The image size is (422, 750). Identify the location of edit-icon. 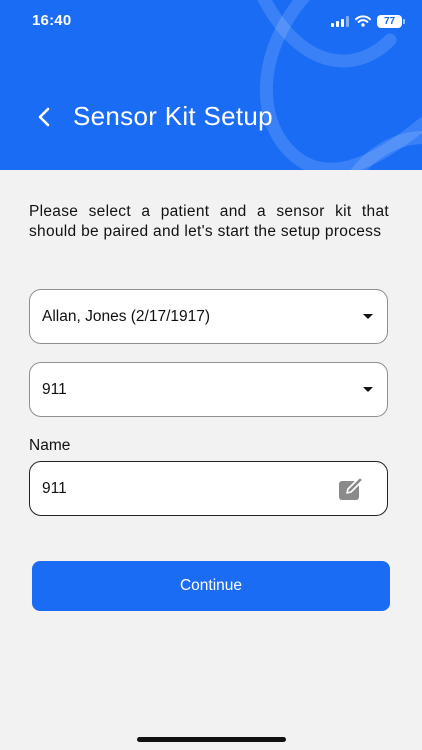
(352, 488).